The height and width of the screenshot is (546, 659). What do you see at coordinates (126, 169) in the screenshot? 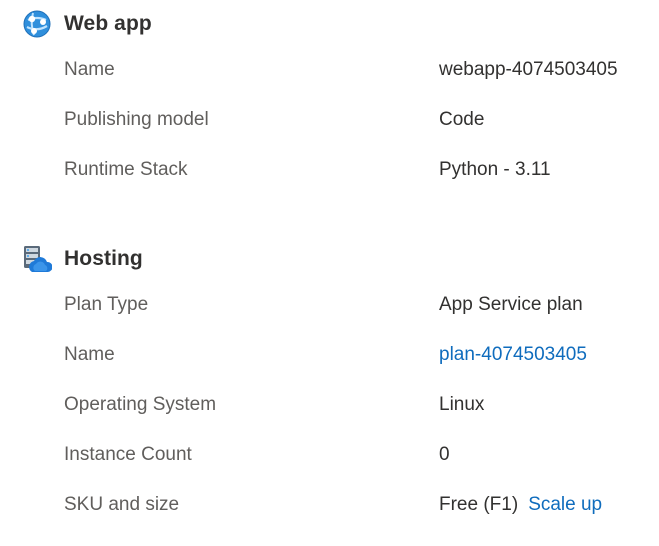
I see `row-label: Runtime Stack` at bounding box center [126, 169].